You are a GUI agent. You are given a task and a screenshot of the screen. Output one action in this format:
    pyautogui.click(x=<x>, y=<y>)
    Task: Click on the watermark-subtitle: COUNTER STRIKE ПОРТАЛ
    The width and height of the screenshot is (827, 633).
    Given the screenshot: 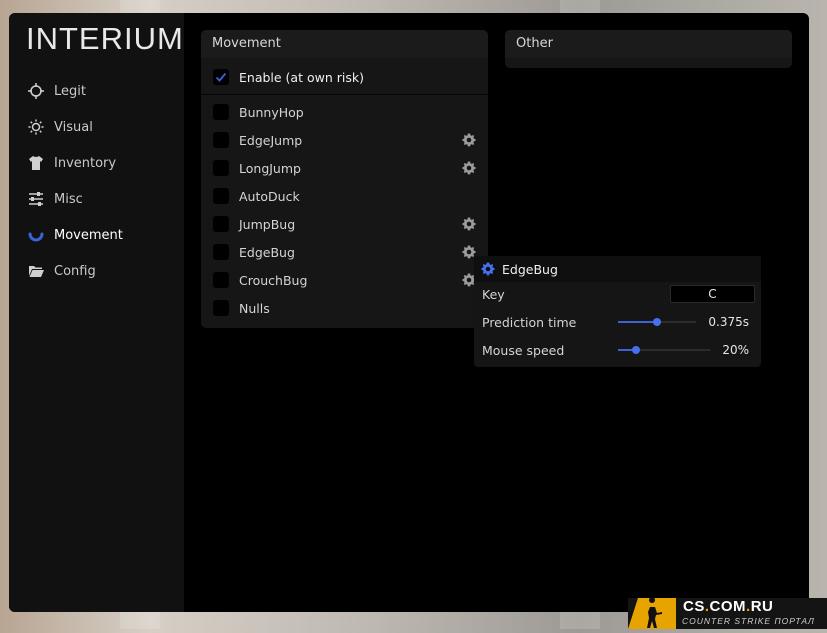 What is the action you would take?
    pyautogui.click(x=748, y=621)
    